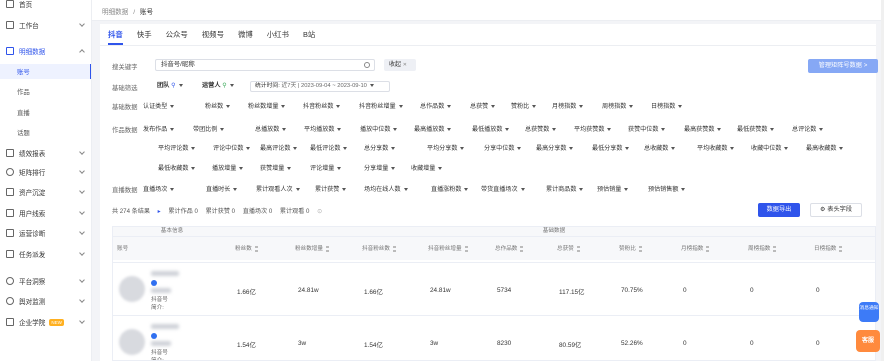 Image resolution: width=884 pixels, height=361 pixels. I want to click on work-metric-select: 获赞中位数, so click(647, 128).